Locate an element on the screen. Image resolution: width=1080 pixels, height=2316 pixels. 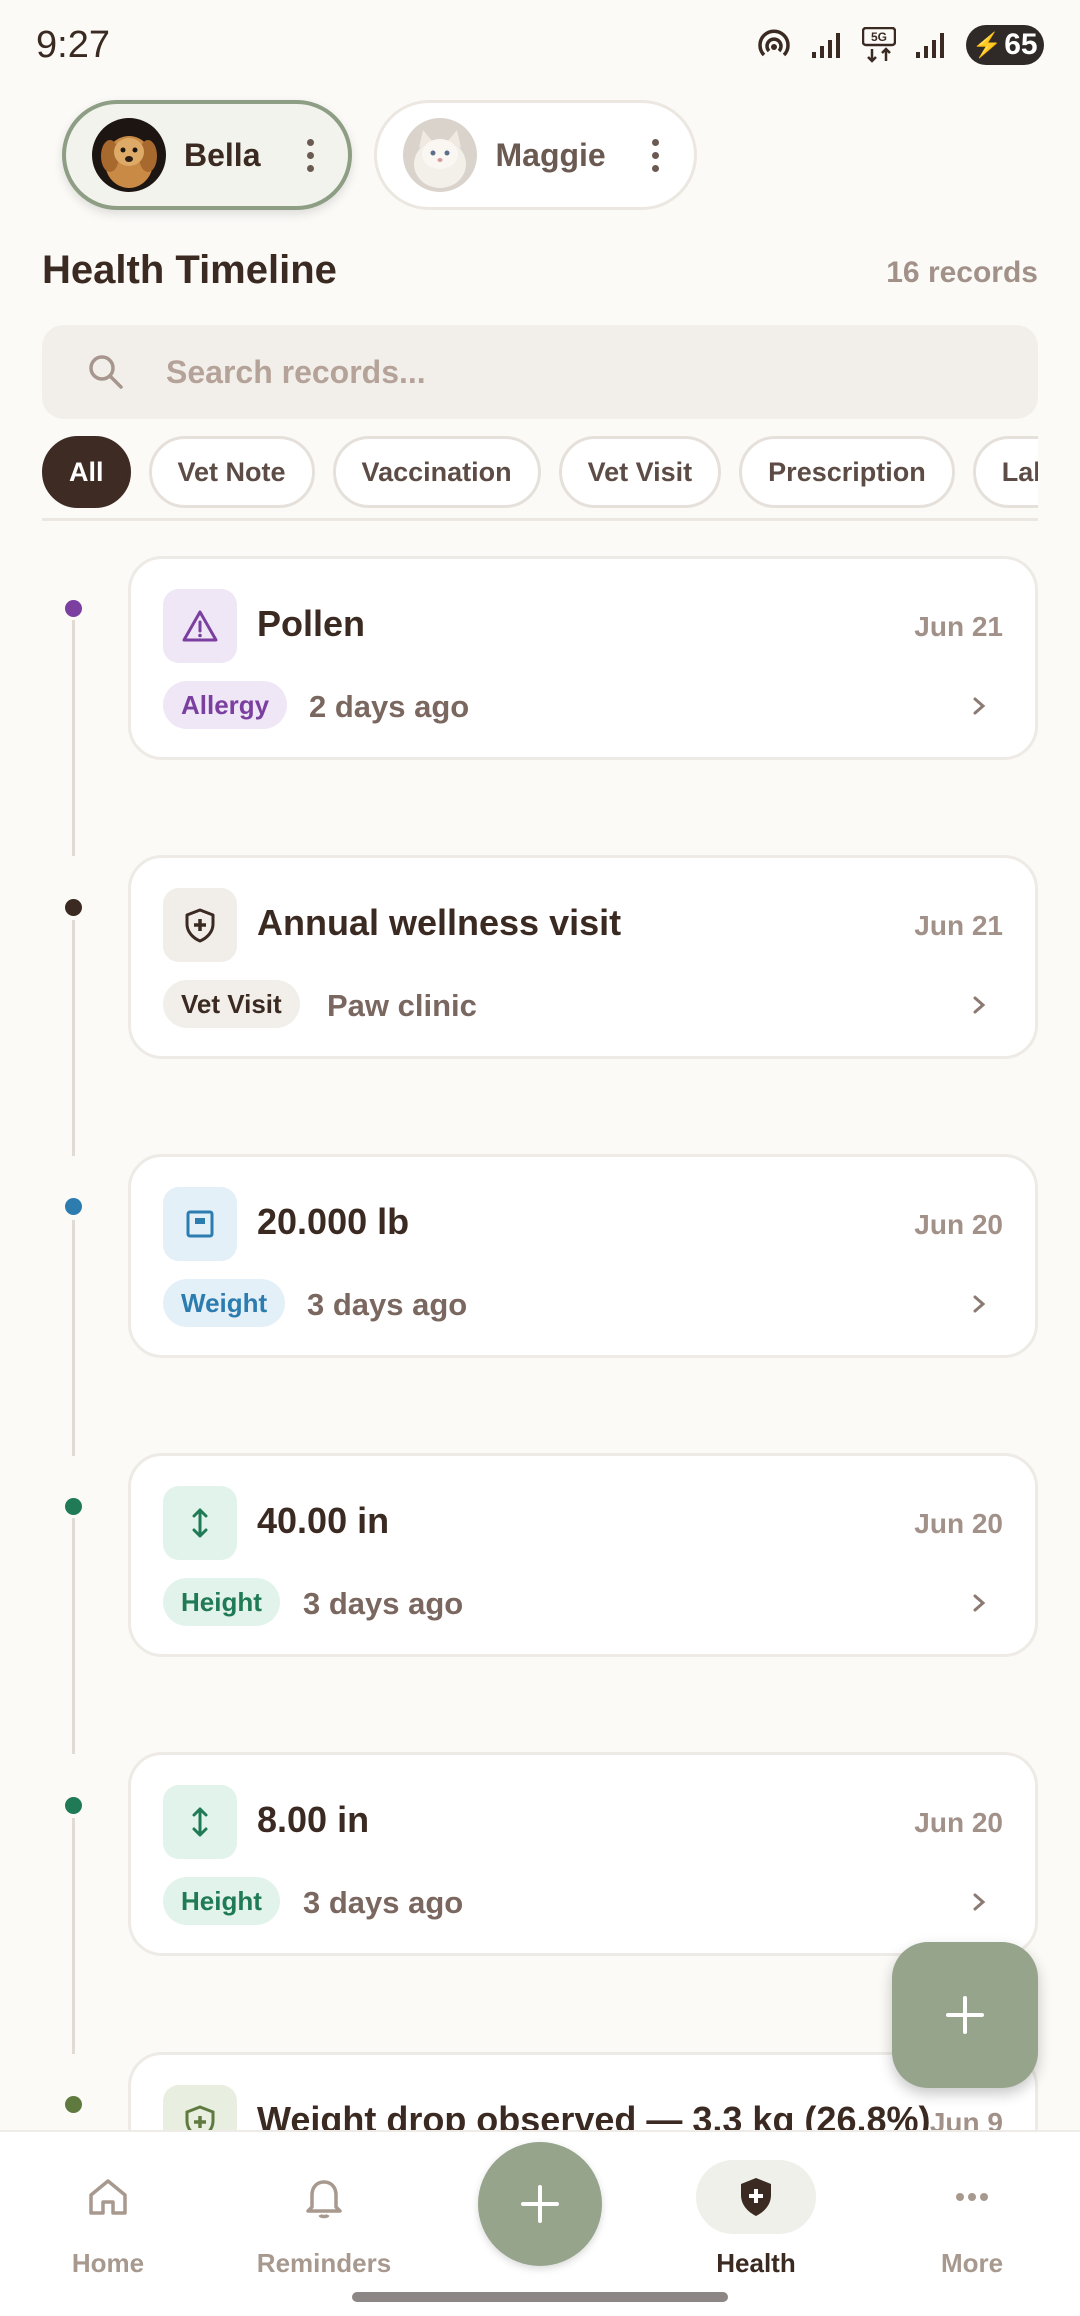
scale-icon is located at coordinates (200, 1224).